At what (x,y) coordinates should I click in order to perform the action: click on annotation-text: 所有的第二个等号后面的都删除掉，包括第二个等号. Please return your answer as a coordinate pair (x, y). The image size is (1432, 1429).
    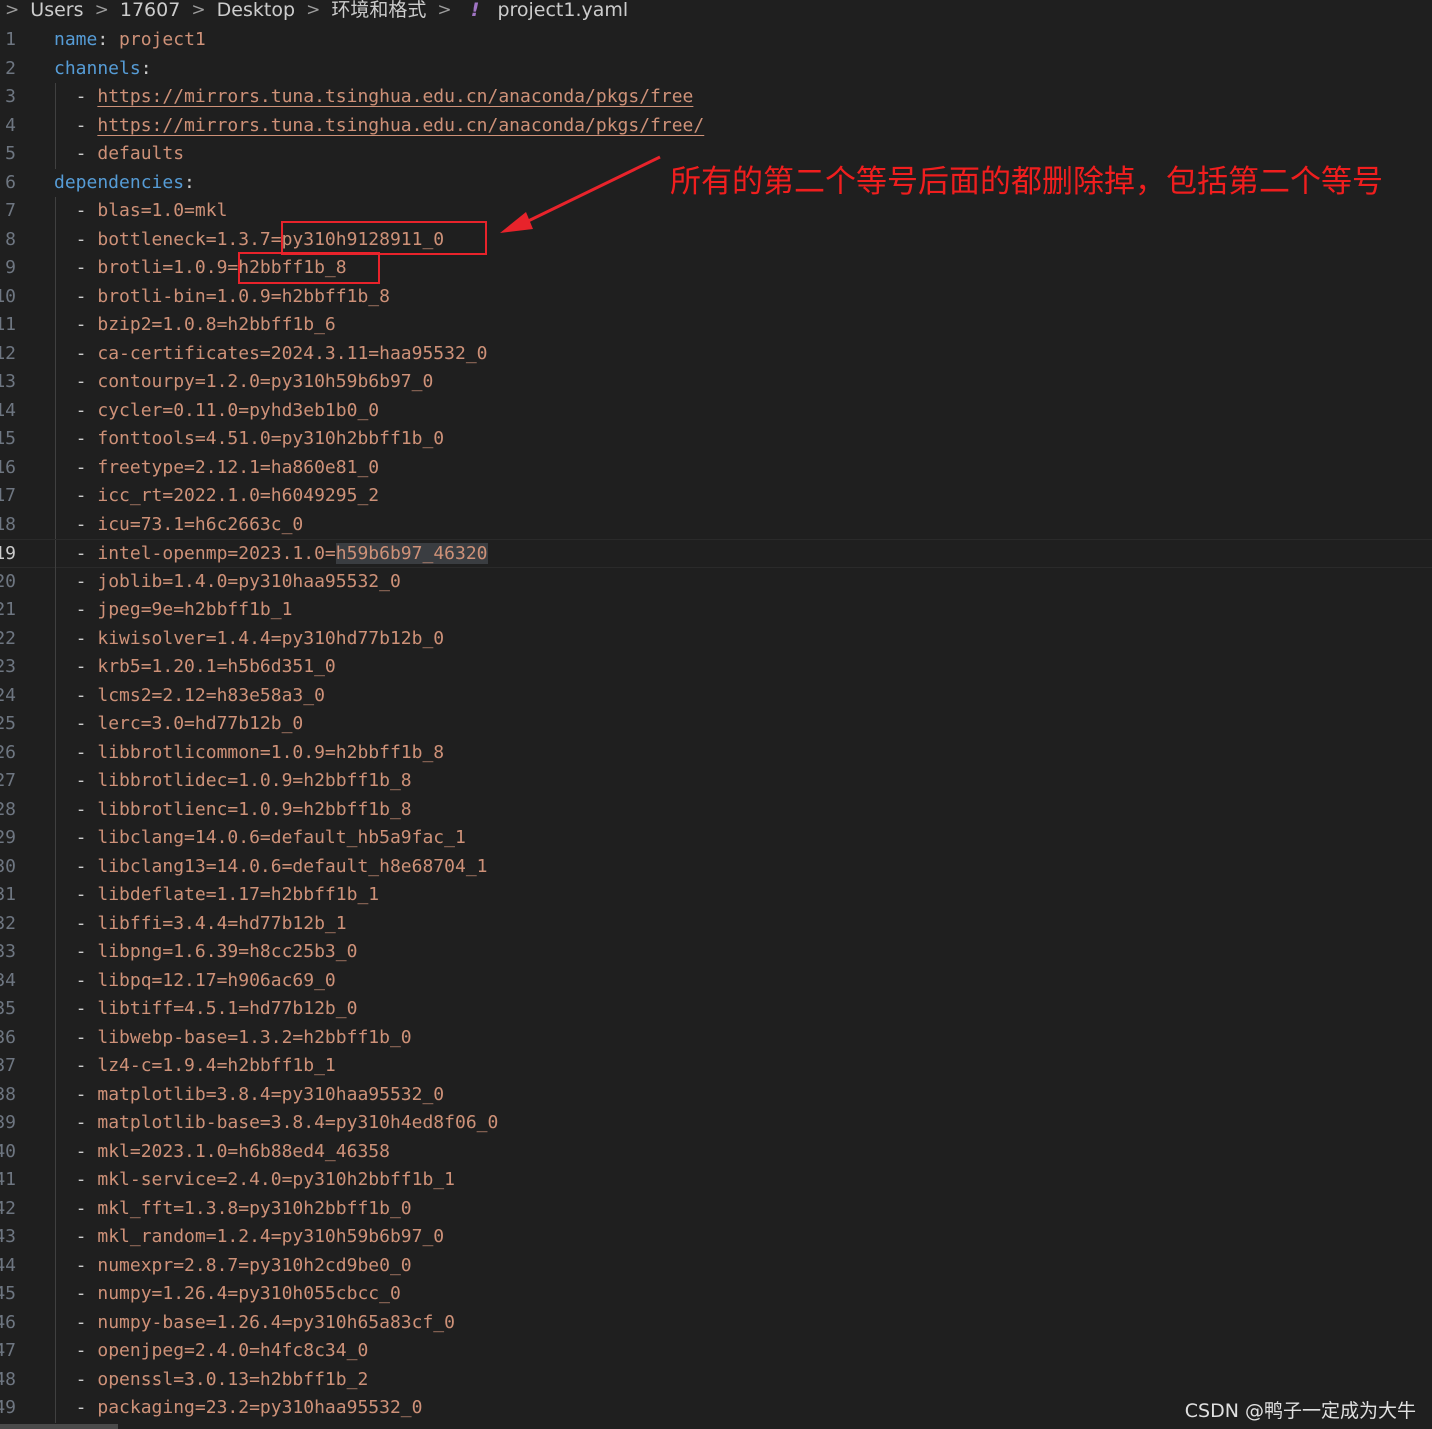
    Looking at the image, I should click on (1026, 182).